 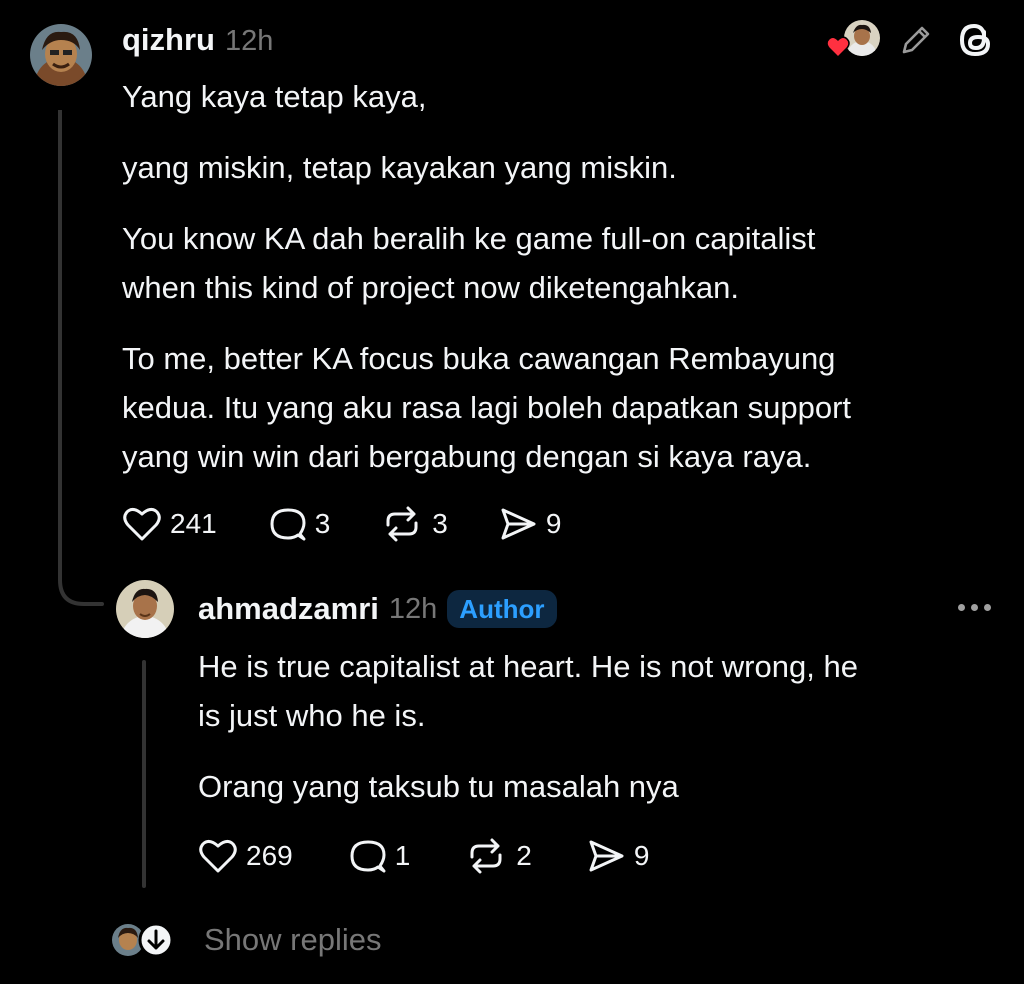 I want to click on more-options-button, so click(x=974, y=607).